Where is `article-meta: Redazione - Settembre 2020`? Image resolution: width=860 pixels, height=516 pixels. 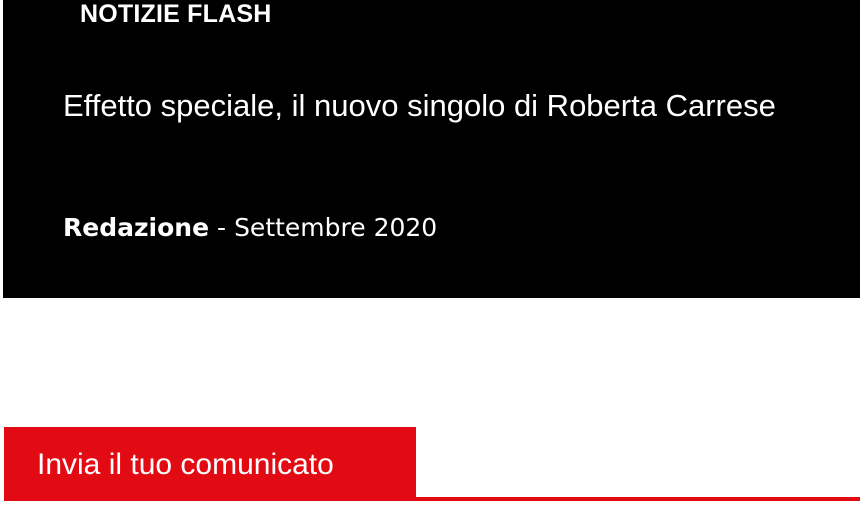
article-meta: Redazione - Settembre 2020 is located at coordinates (250, 228).